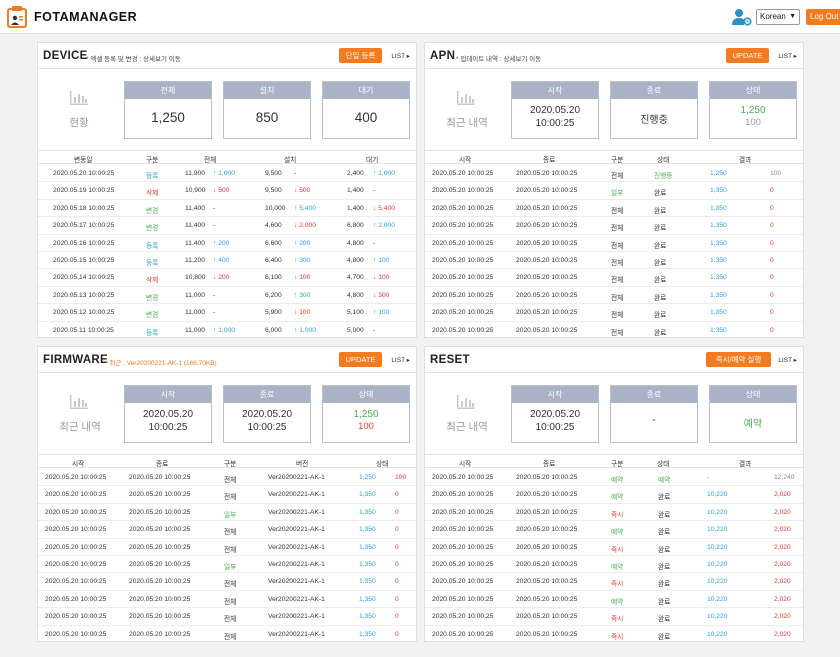 Image resolution: width=840 pixels, height=657 pixels. What do you see at coordinates (499, 59) in the screenshot?
I see `panel-subtitle: * 업데이트 내역 : 상세보기 이동` at bounding box center [499, 59].